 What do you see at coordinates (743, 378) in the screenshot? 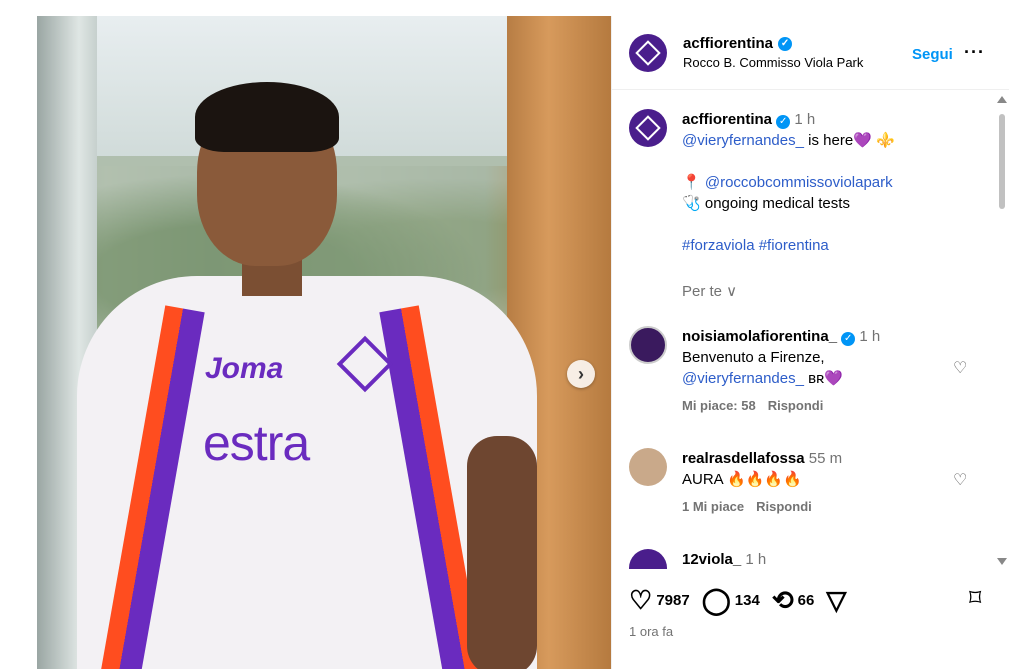
I see `comment-mention: @vieryfernandes_` at bounding box center [743, 378].